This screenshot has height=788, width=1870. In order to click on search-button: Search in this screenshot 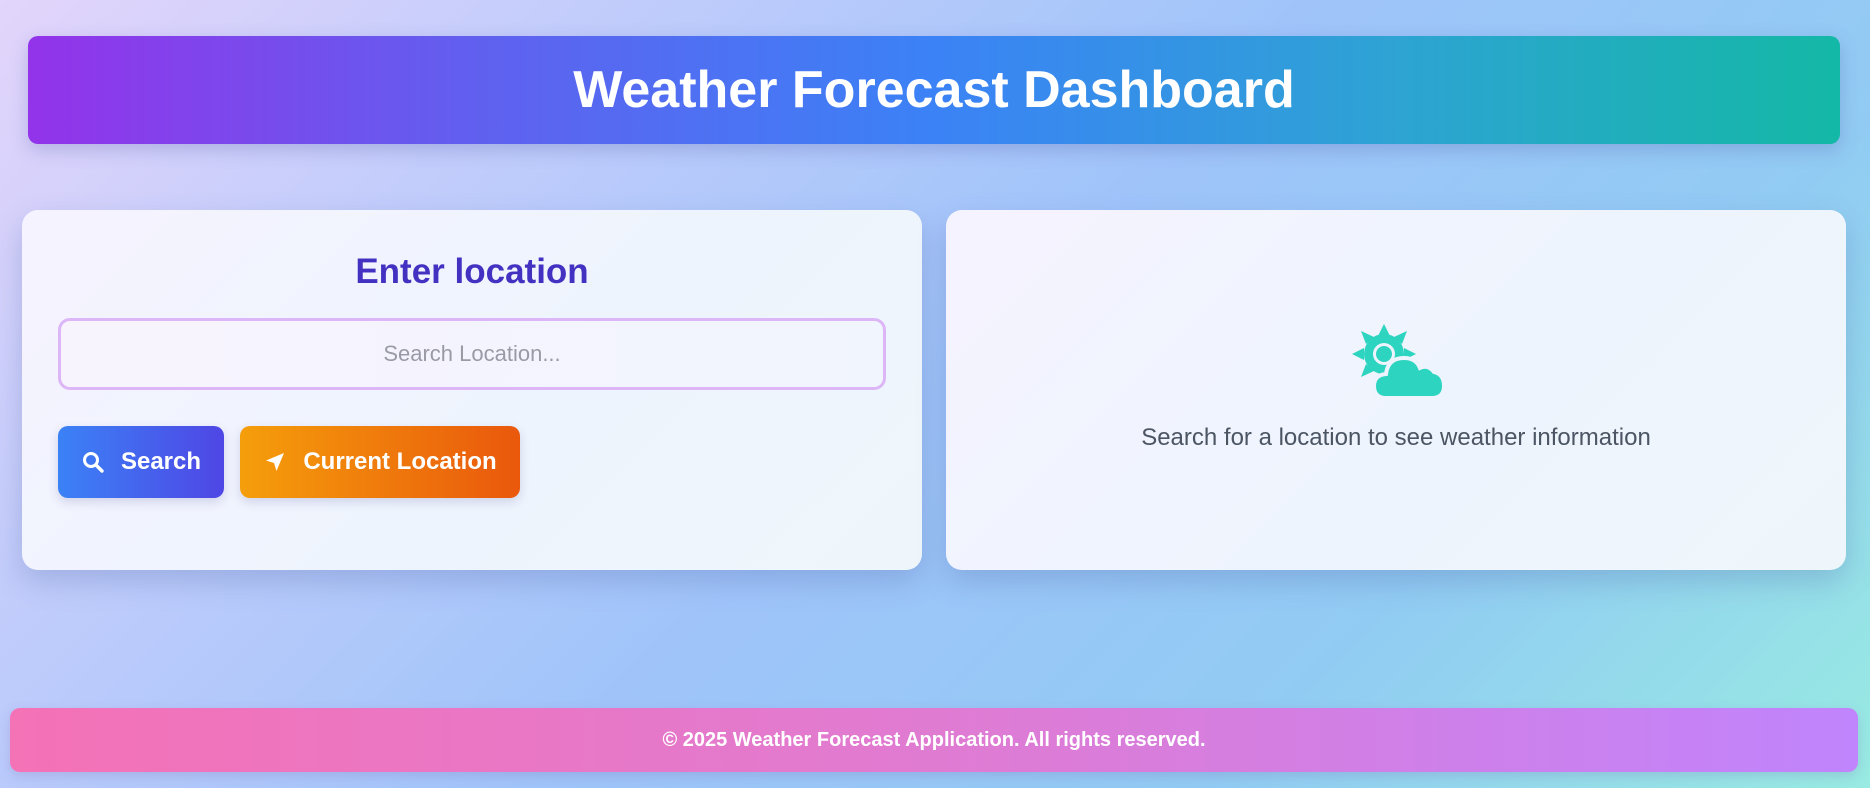, I will do `click(141, 462)`.